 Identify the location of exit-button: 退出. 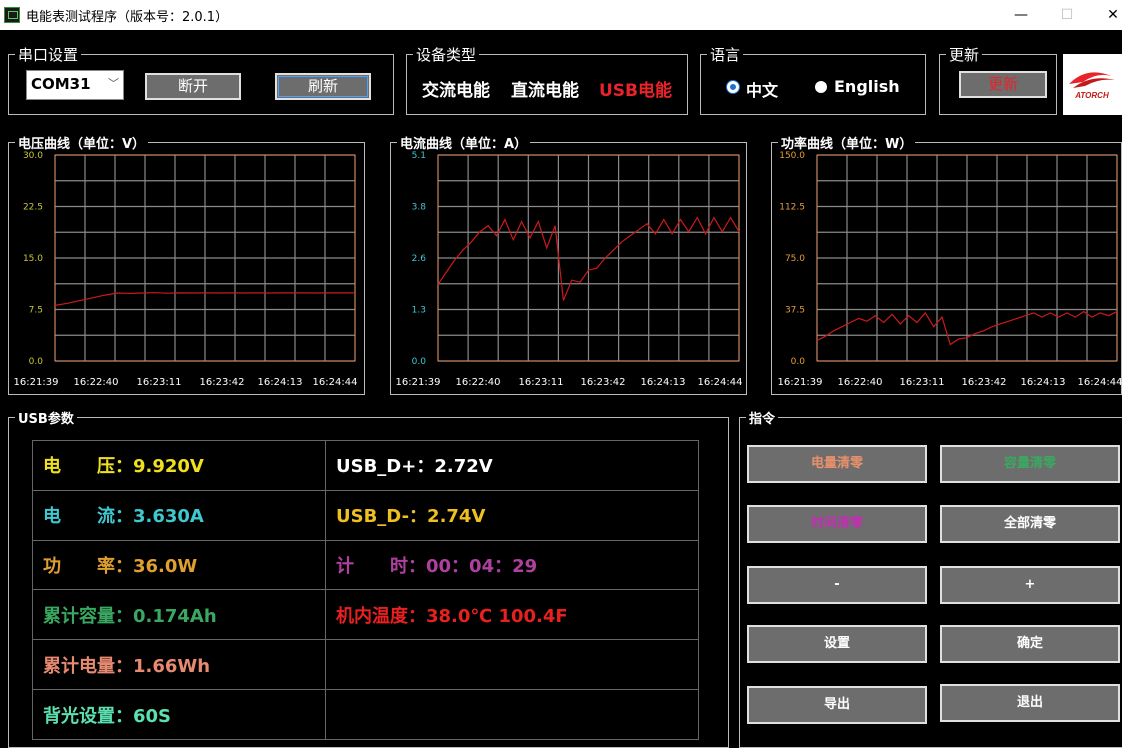
(1030, 703).